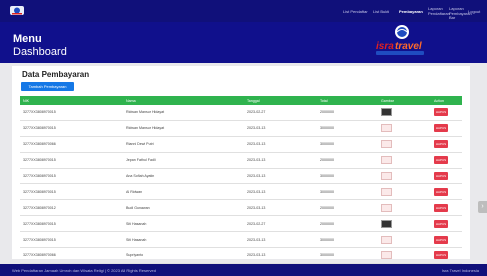 The width and height of the screenshot is (487, 276). I want to click on col-nik: NIK, so click(71, 100).